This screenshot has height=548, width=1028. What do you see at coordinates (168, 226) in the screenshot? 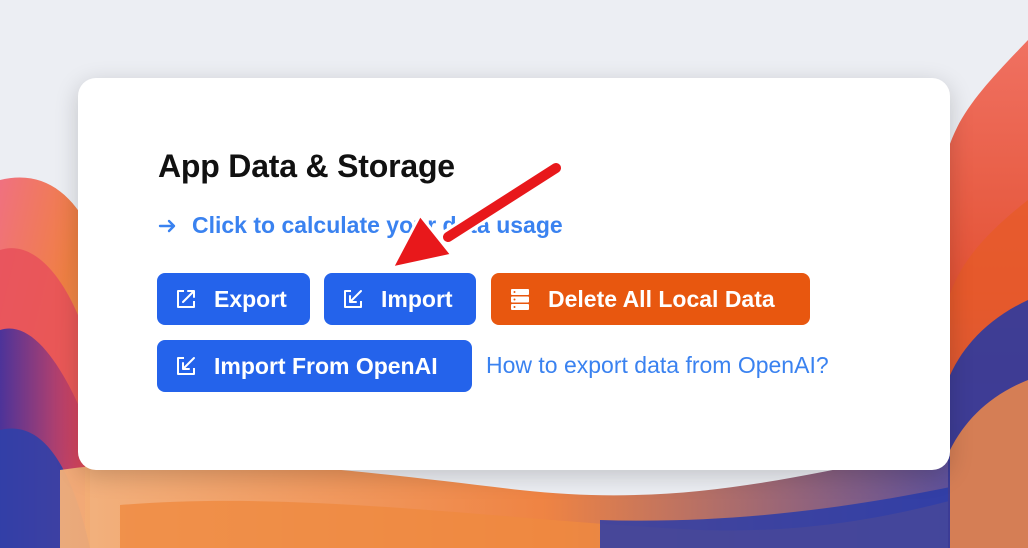
I see `arrow-right-icon` at bounding box center [168, 226].